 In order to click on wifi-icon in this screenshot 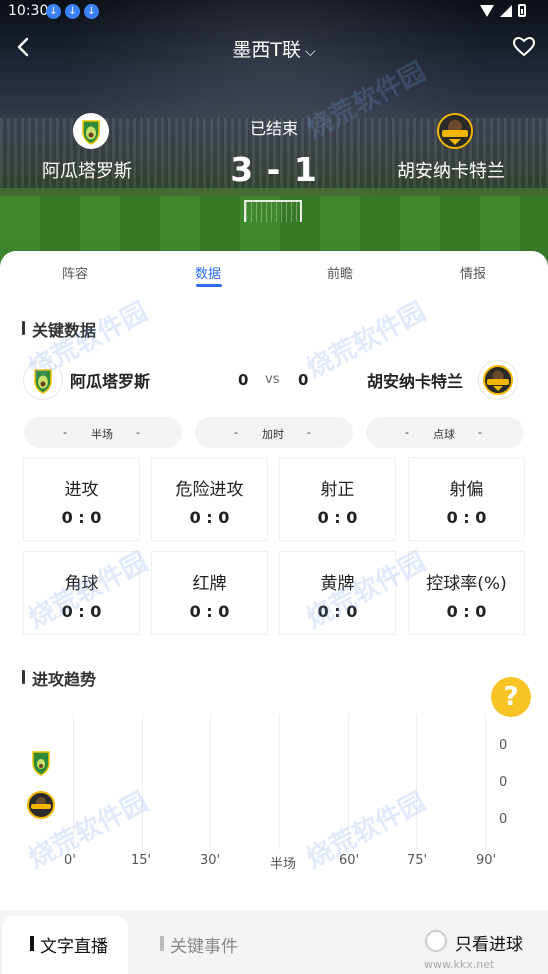, I will do `click(487, 10)`.